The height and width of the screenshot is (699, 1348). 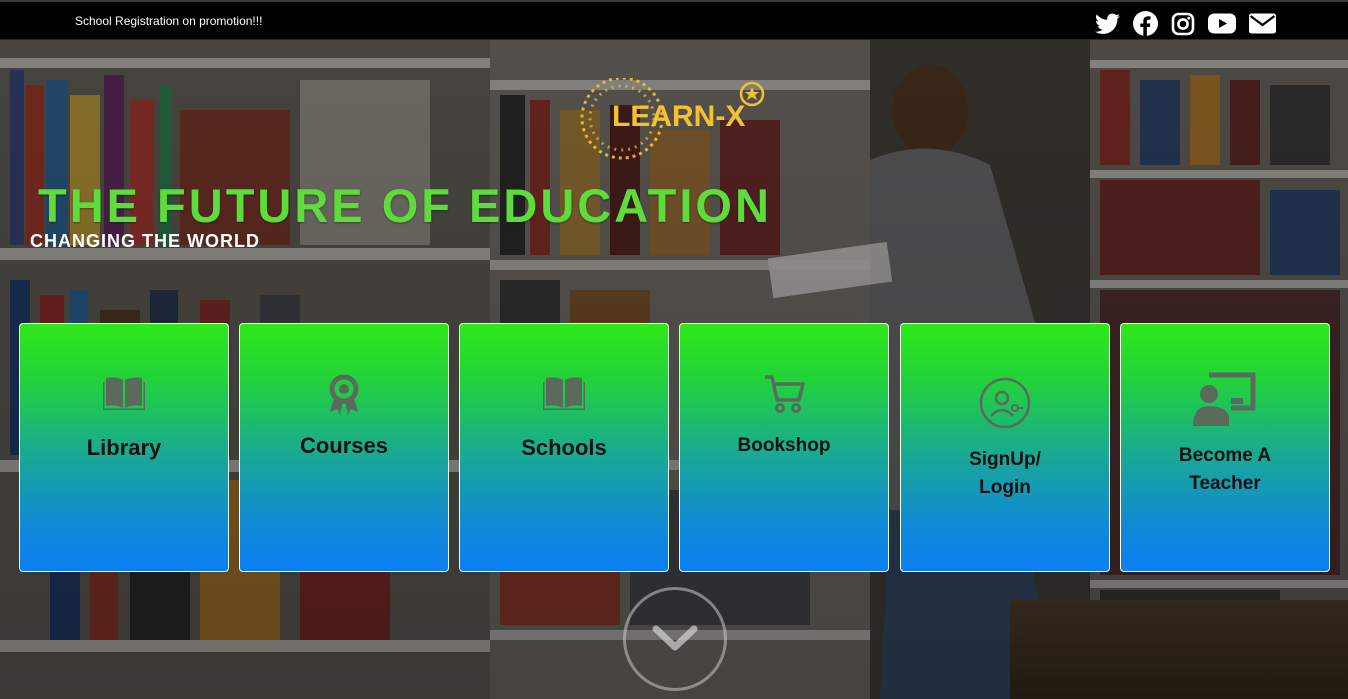 I want to click on card-label: Schools, so click(x=564, y=447).